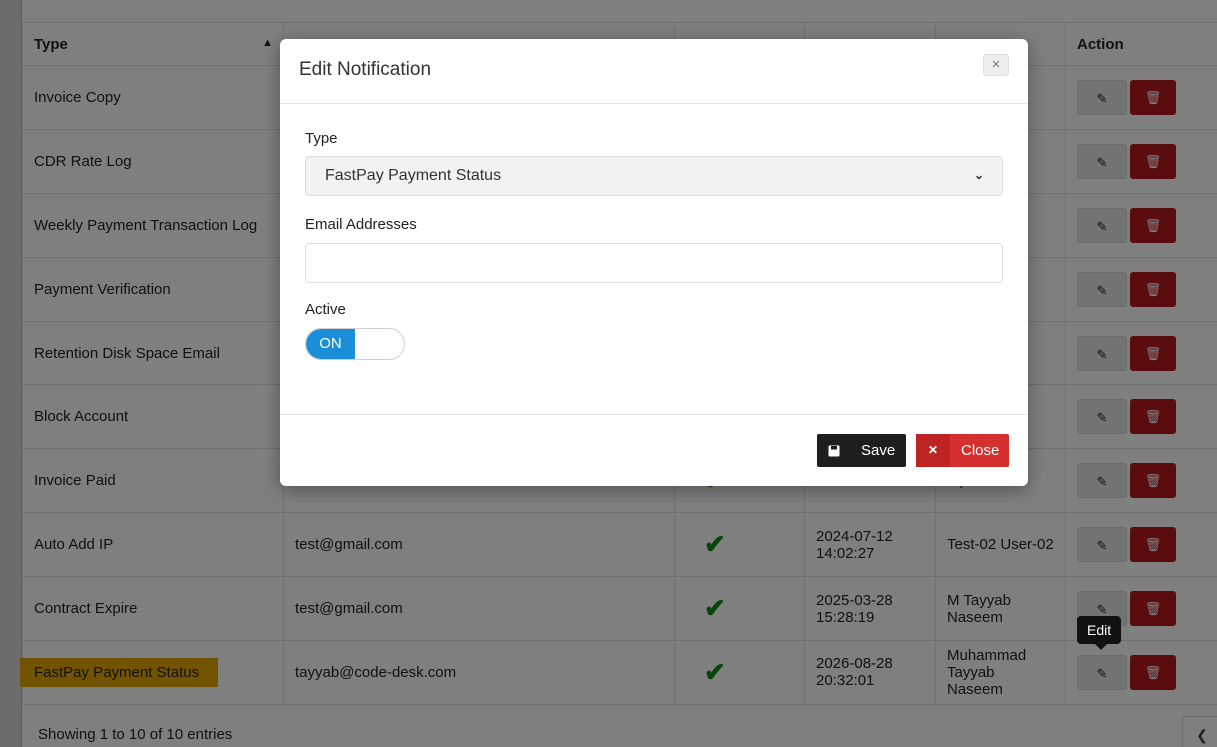  What do you see at coordinates (933, 450) in the screenshot?
I see `x-icon: ✕` at bounding box center [933, 450].